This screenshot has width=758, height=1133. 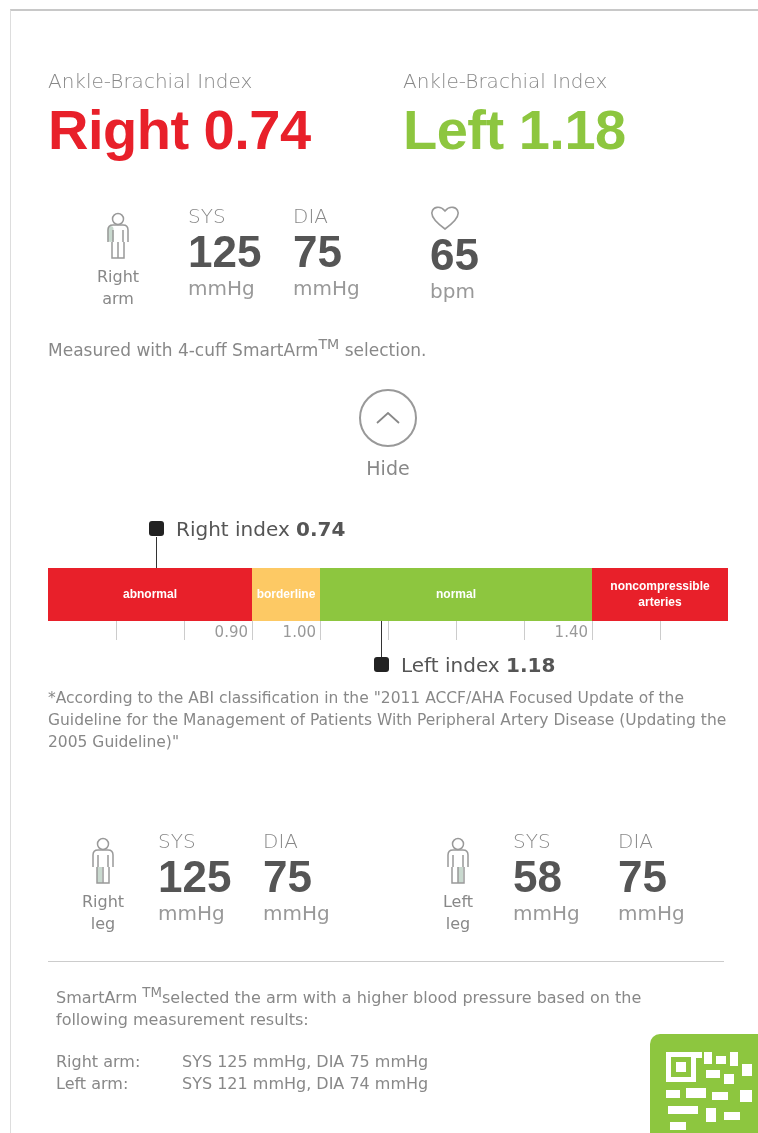 What do you see at coordinates (180, 129) in the screenshot?
I see `index-value: Right 0.74` at bounding box center [180, 129].